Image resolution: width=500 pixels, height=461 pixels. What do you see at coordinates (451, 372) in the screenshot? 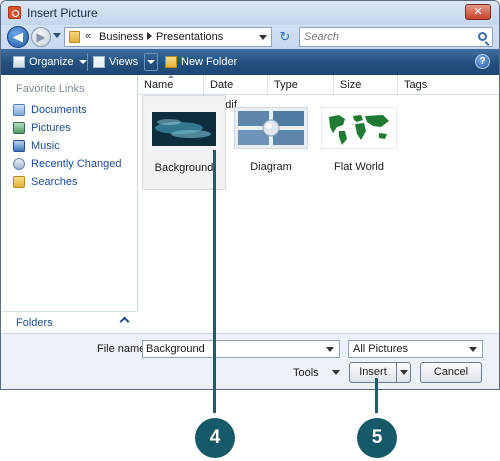
I see `cancel-button: Cancel` at bounding box center [451, 372].